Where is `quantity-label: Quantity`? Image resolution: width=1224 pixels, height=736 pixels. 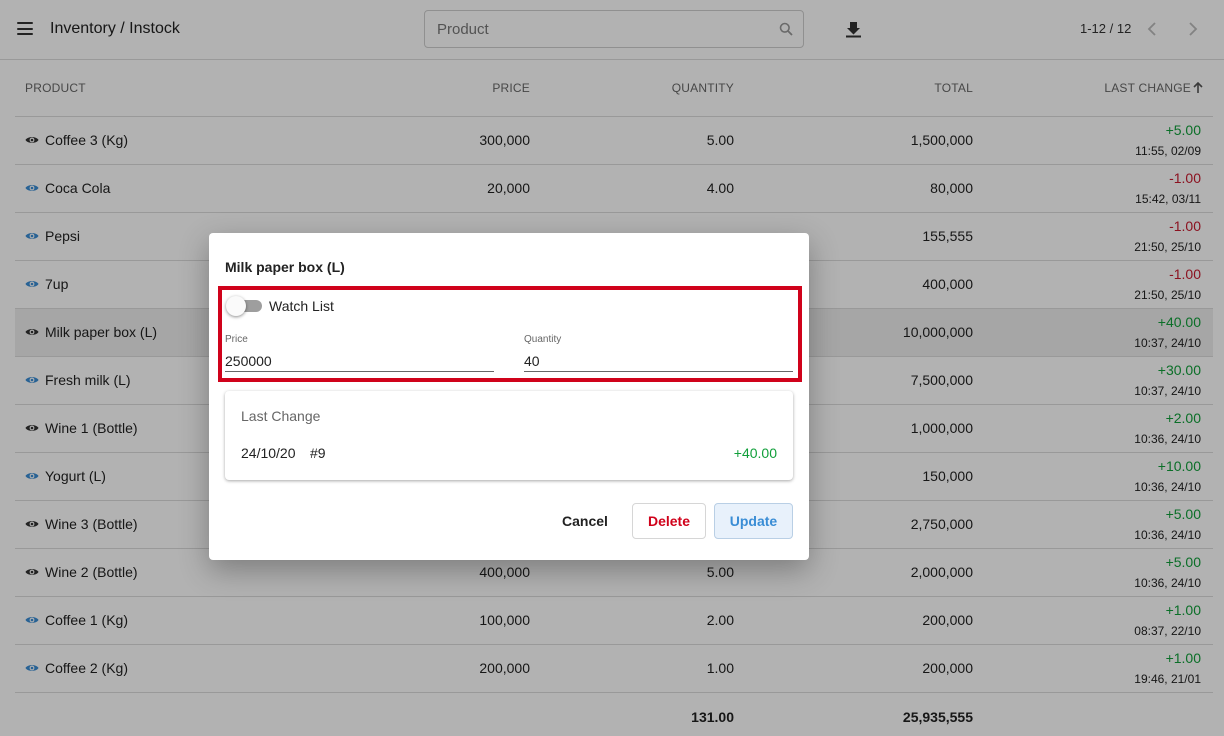
quantity-label: Quantity is located at coordinates (543, 339).